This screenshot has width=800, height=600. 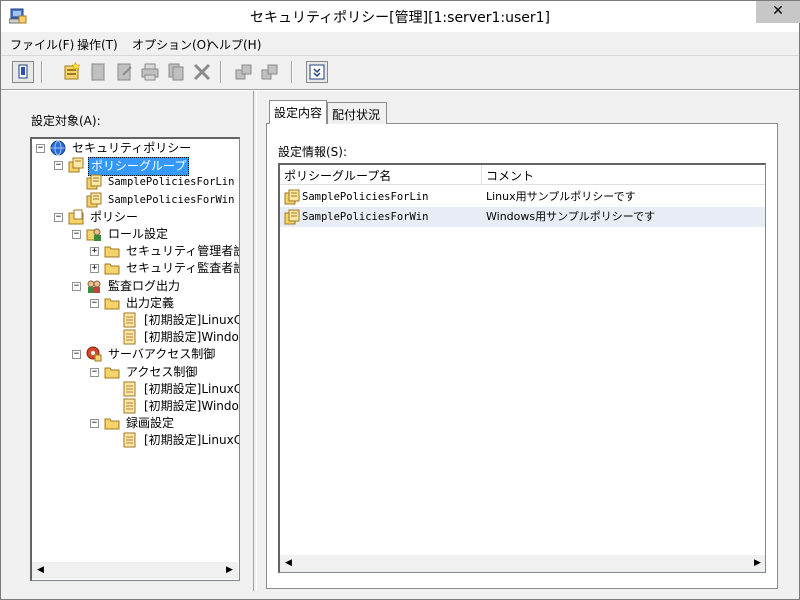 I want to click on open-icon, so click(x=23, y=71).